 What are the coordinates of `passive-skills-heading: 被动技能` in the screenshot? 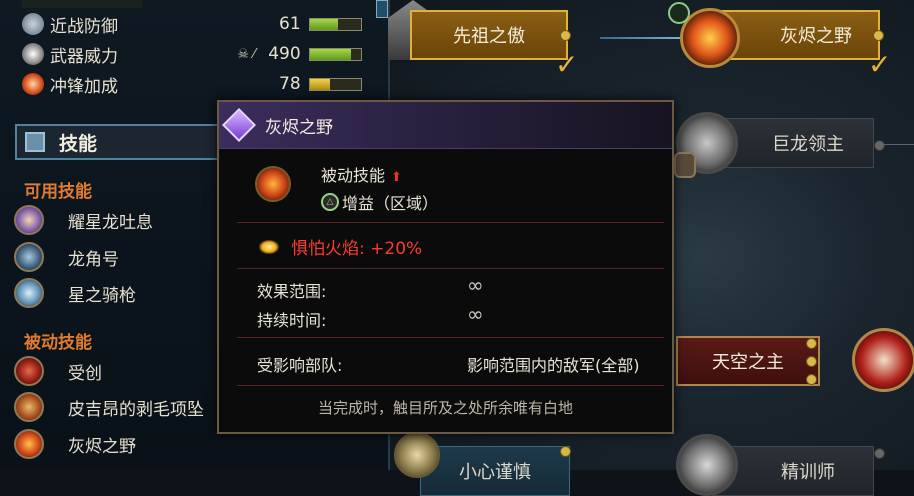 It's located at (58, 343).